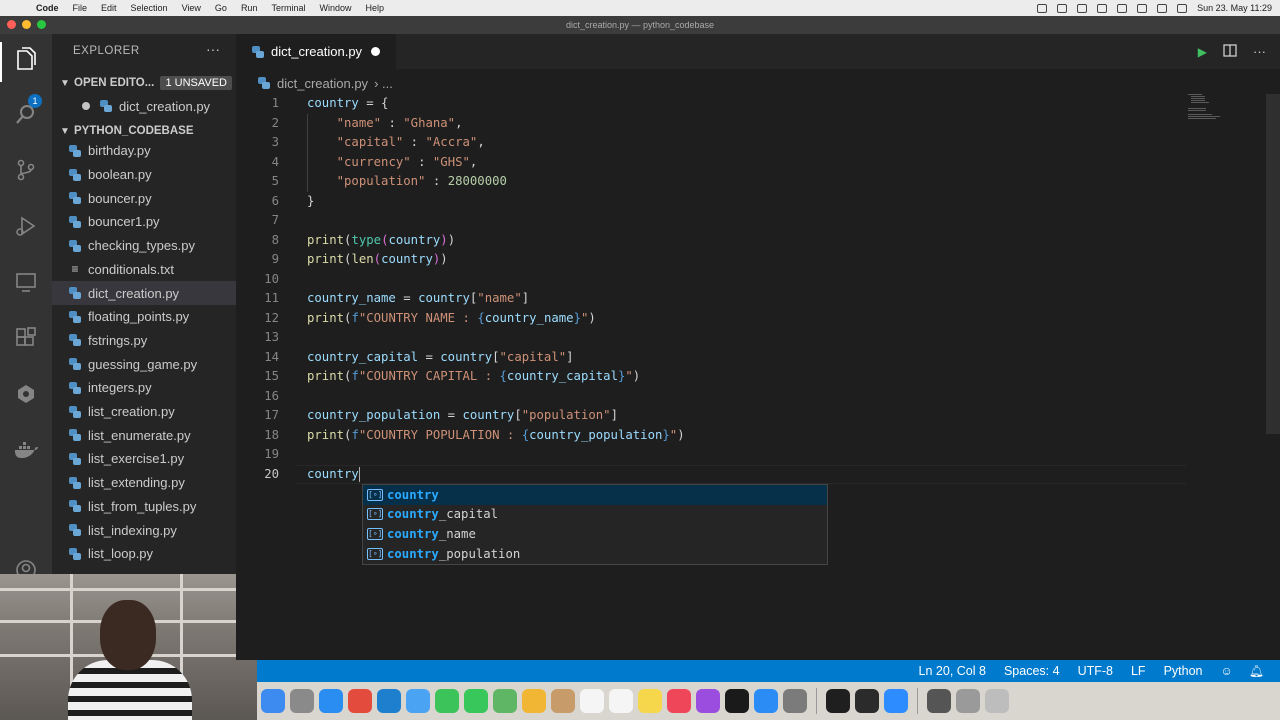  Describe the element at coordinates (144, 412) in the screenshot. I see `file-item: list_creation.py` at that location.